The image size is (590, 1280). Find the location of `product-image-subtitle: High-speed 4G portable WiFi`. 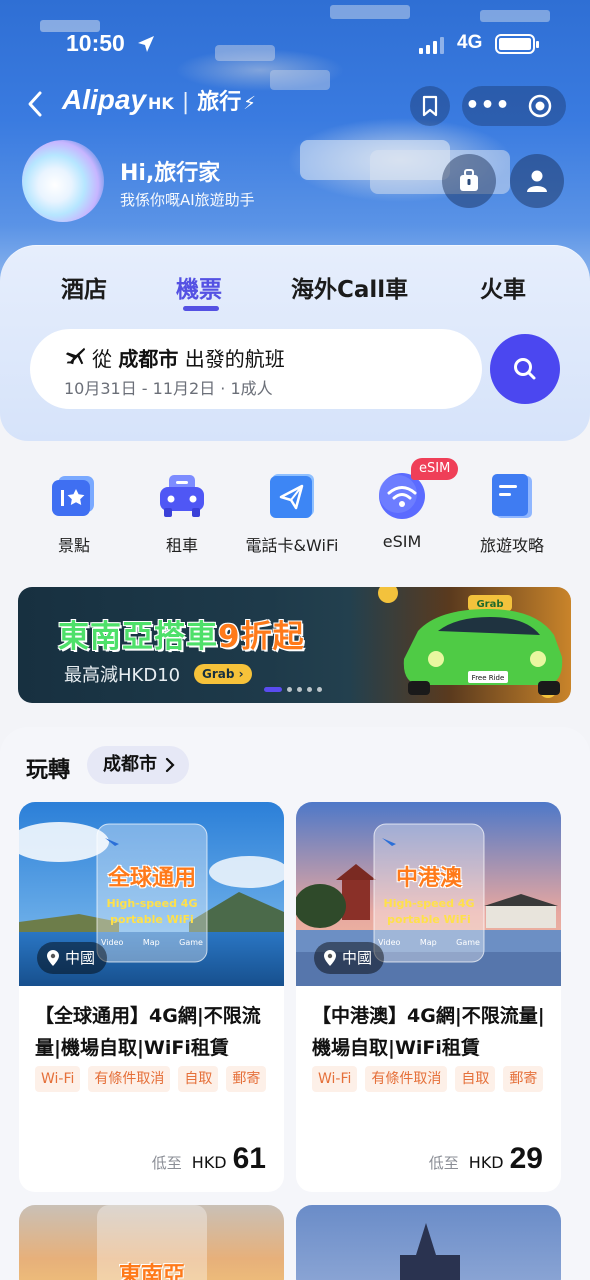

product-image-subtitle: High-speed 4G portable WiFi is located at coordinates (152, 911).